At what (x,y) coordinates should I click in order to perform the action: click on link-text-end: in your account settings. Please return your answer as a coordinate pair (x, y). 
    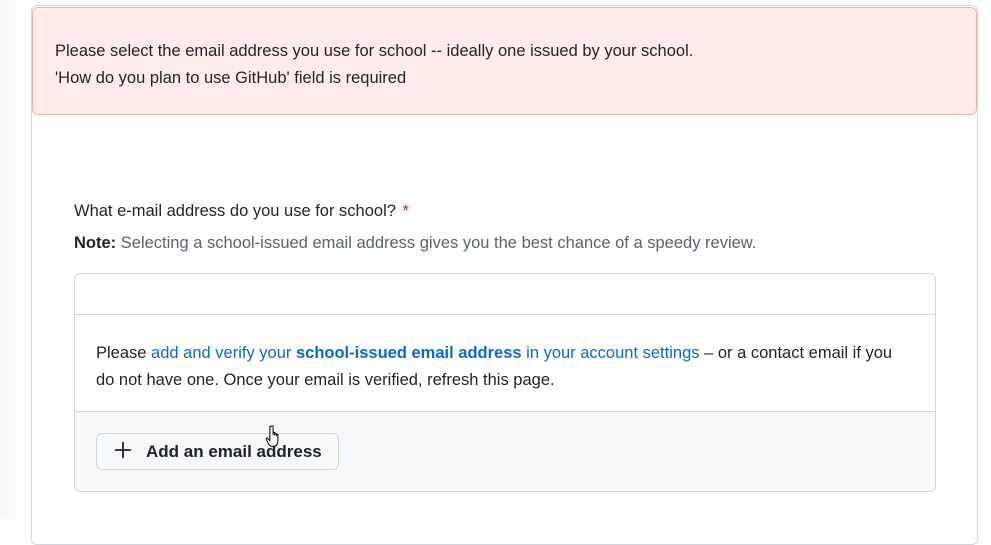
    Looking at the image, I should click on (610, 353).